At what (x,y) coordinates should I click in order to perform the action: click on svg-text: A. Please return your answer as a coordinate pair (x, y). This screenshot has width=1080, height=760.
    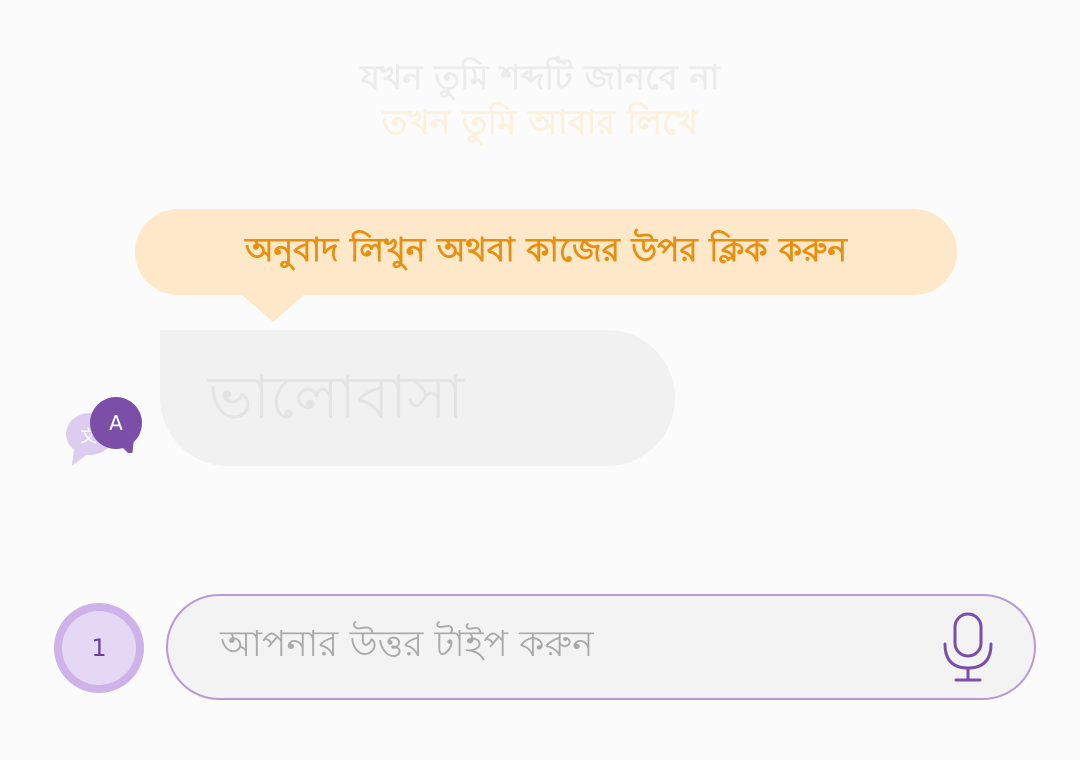
    Looking at the image, I should click on (116, 423).